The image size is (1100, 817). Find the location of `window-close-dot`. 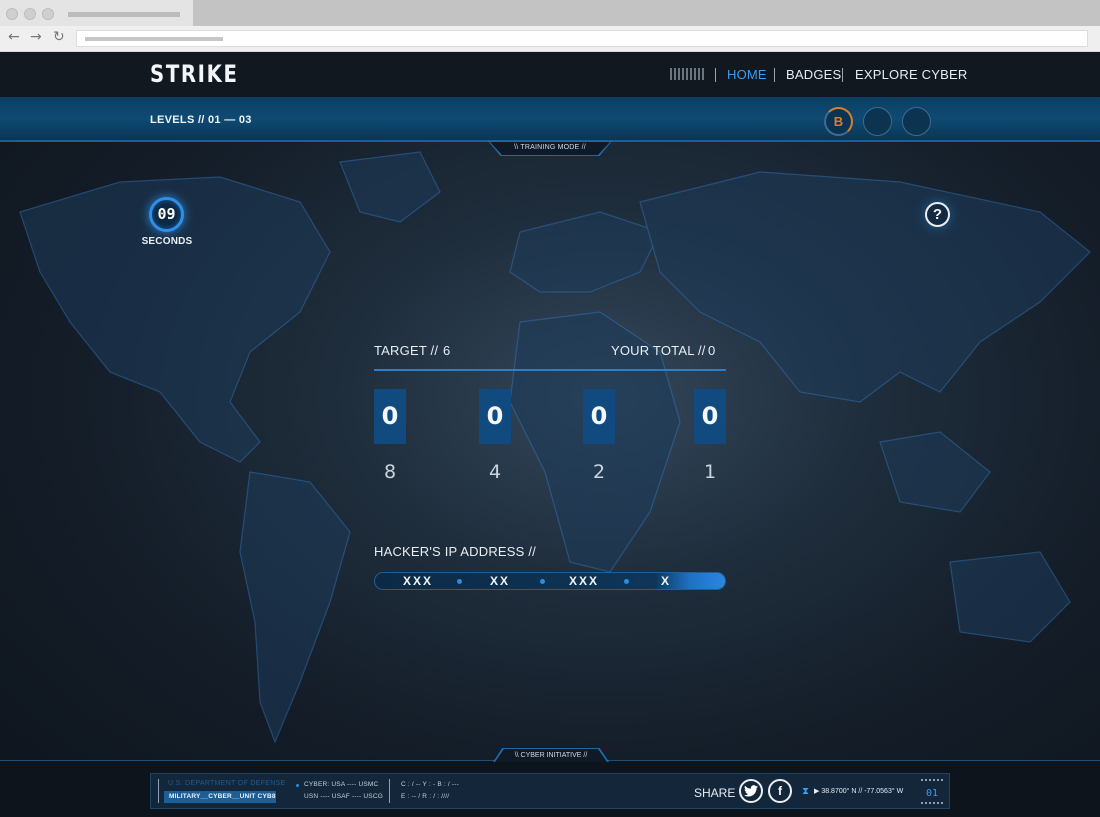

window-close-dot is located at coordinates (12, 14).